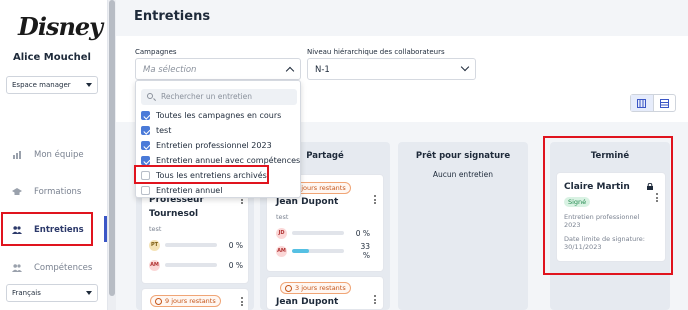  Describe the element at coordinates (218, 69) in the screenshot. I see `campaigns-select: Ma sélection` at that location.